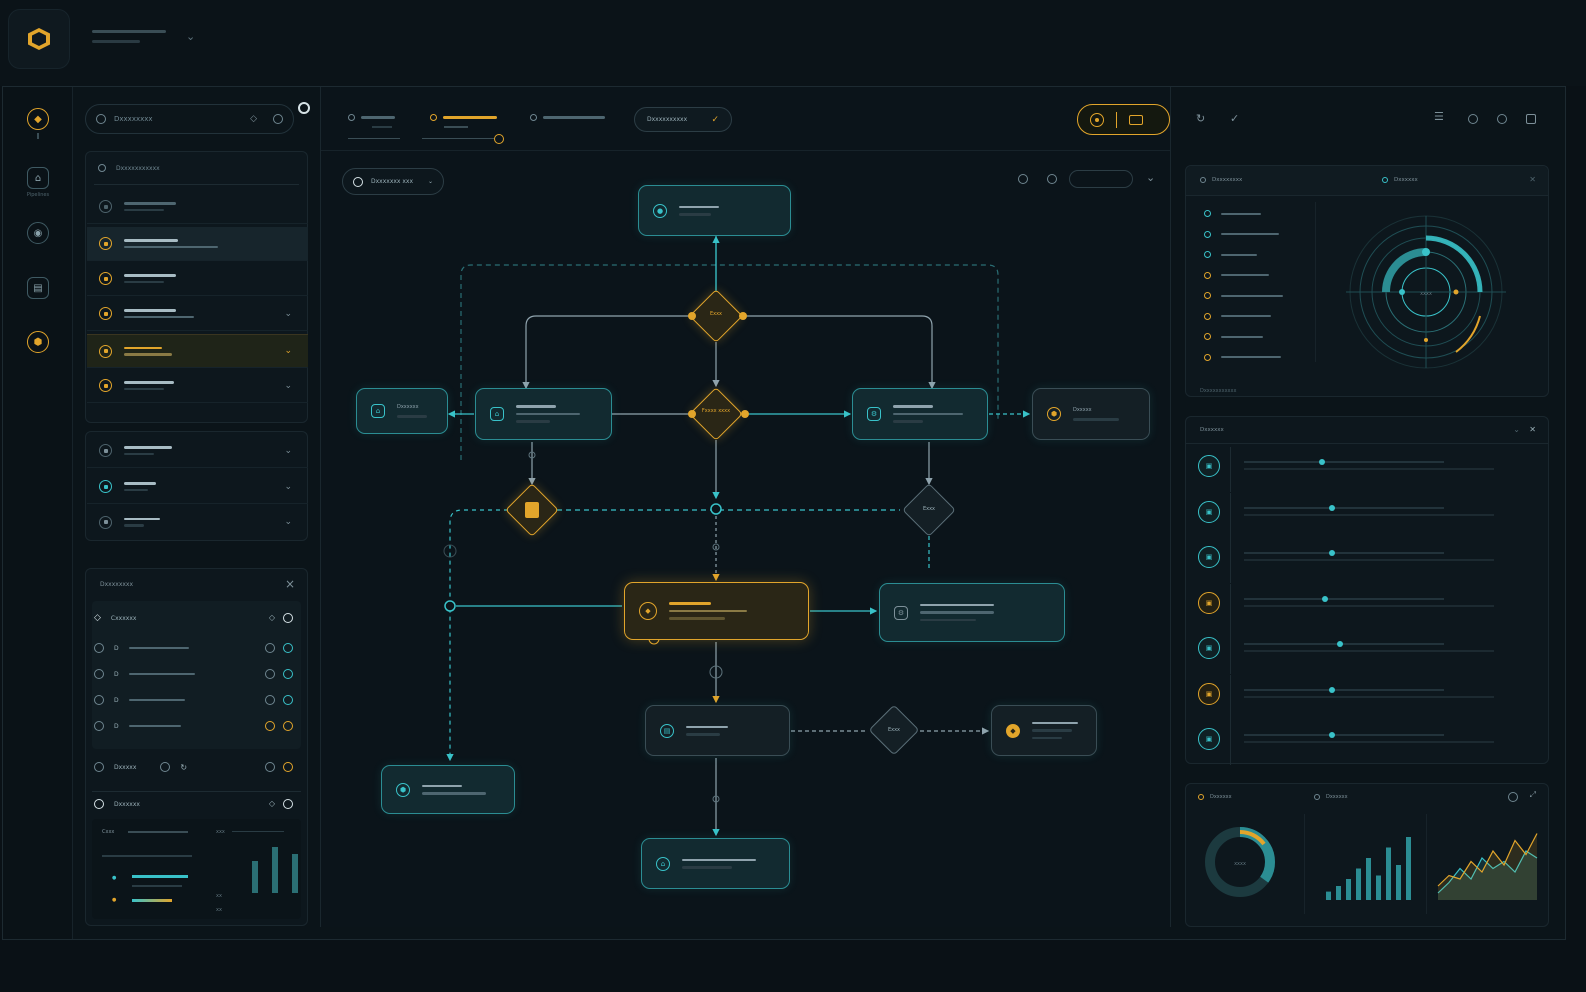 Image resolution: width=1586 pixels, height=992 pixels. Describe the element at coordinates (714, 210) in the screenshot. I see `workflow-node-start: ●` at that location.